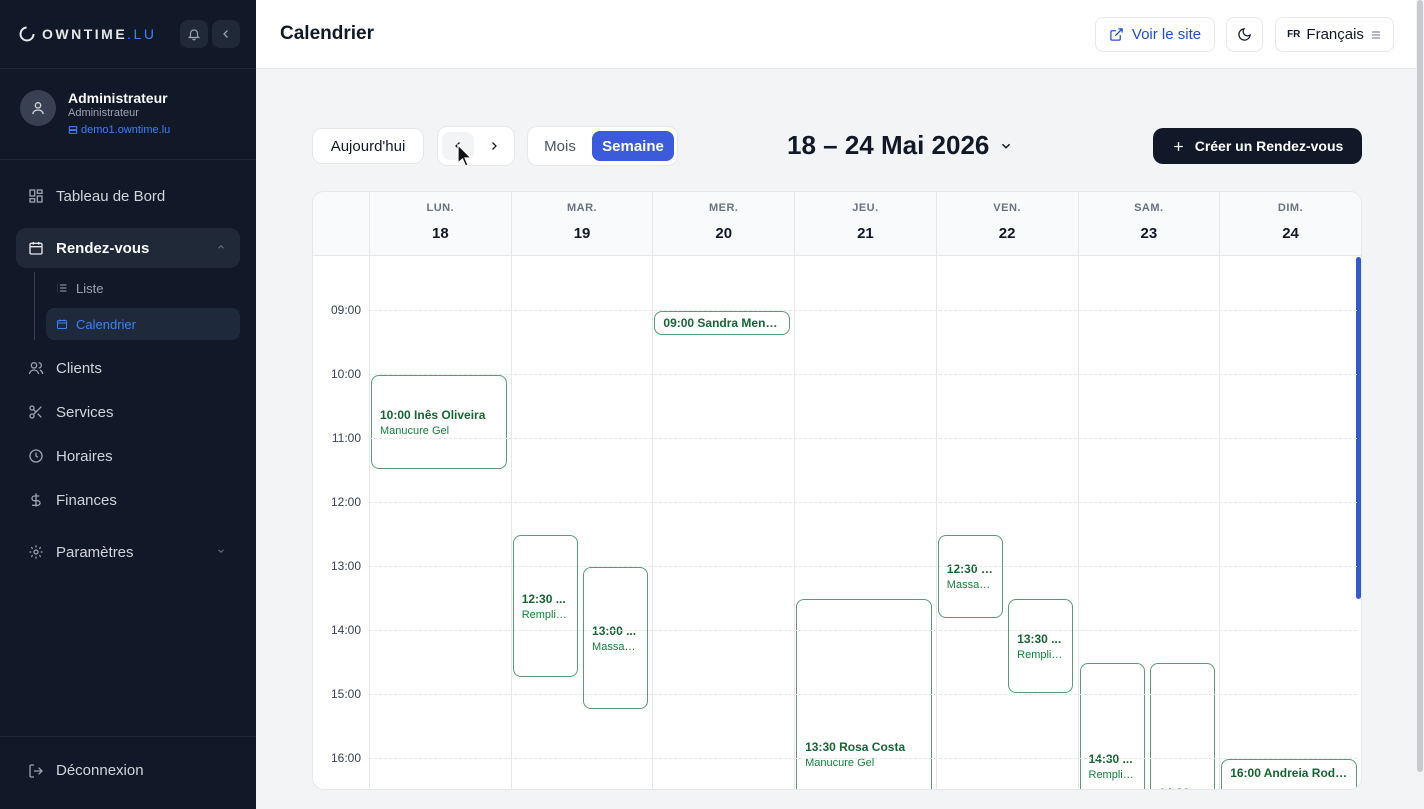 This screenshot has height=809, width=1424. What do you see at coordinates (35, 412) in the screenshot?
I see `scissors-icon` at bounding box center [35, 412].